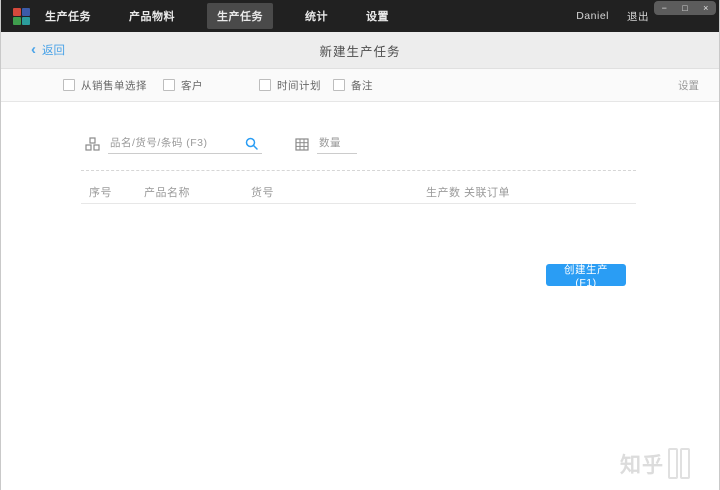 Image resolution: width=720 pixels, height=490 pixels. What do you see at coordinates (33, 49) in the screenshot?
I see `chevron-left-icon: ‹` at bounding box center [33, 49].